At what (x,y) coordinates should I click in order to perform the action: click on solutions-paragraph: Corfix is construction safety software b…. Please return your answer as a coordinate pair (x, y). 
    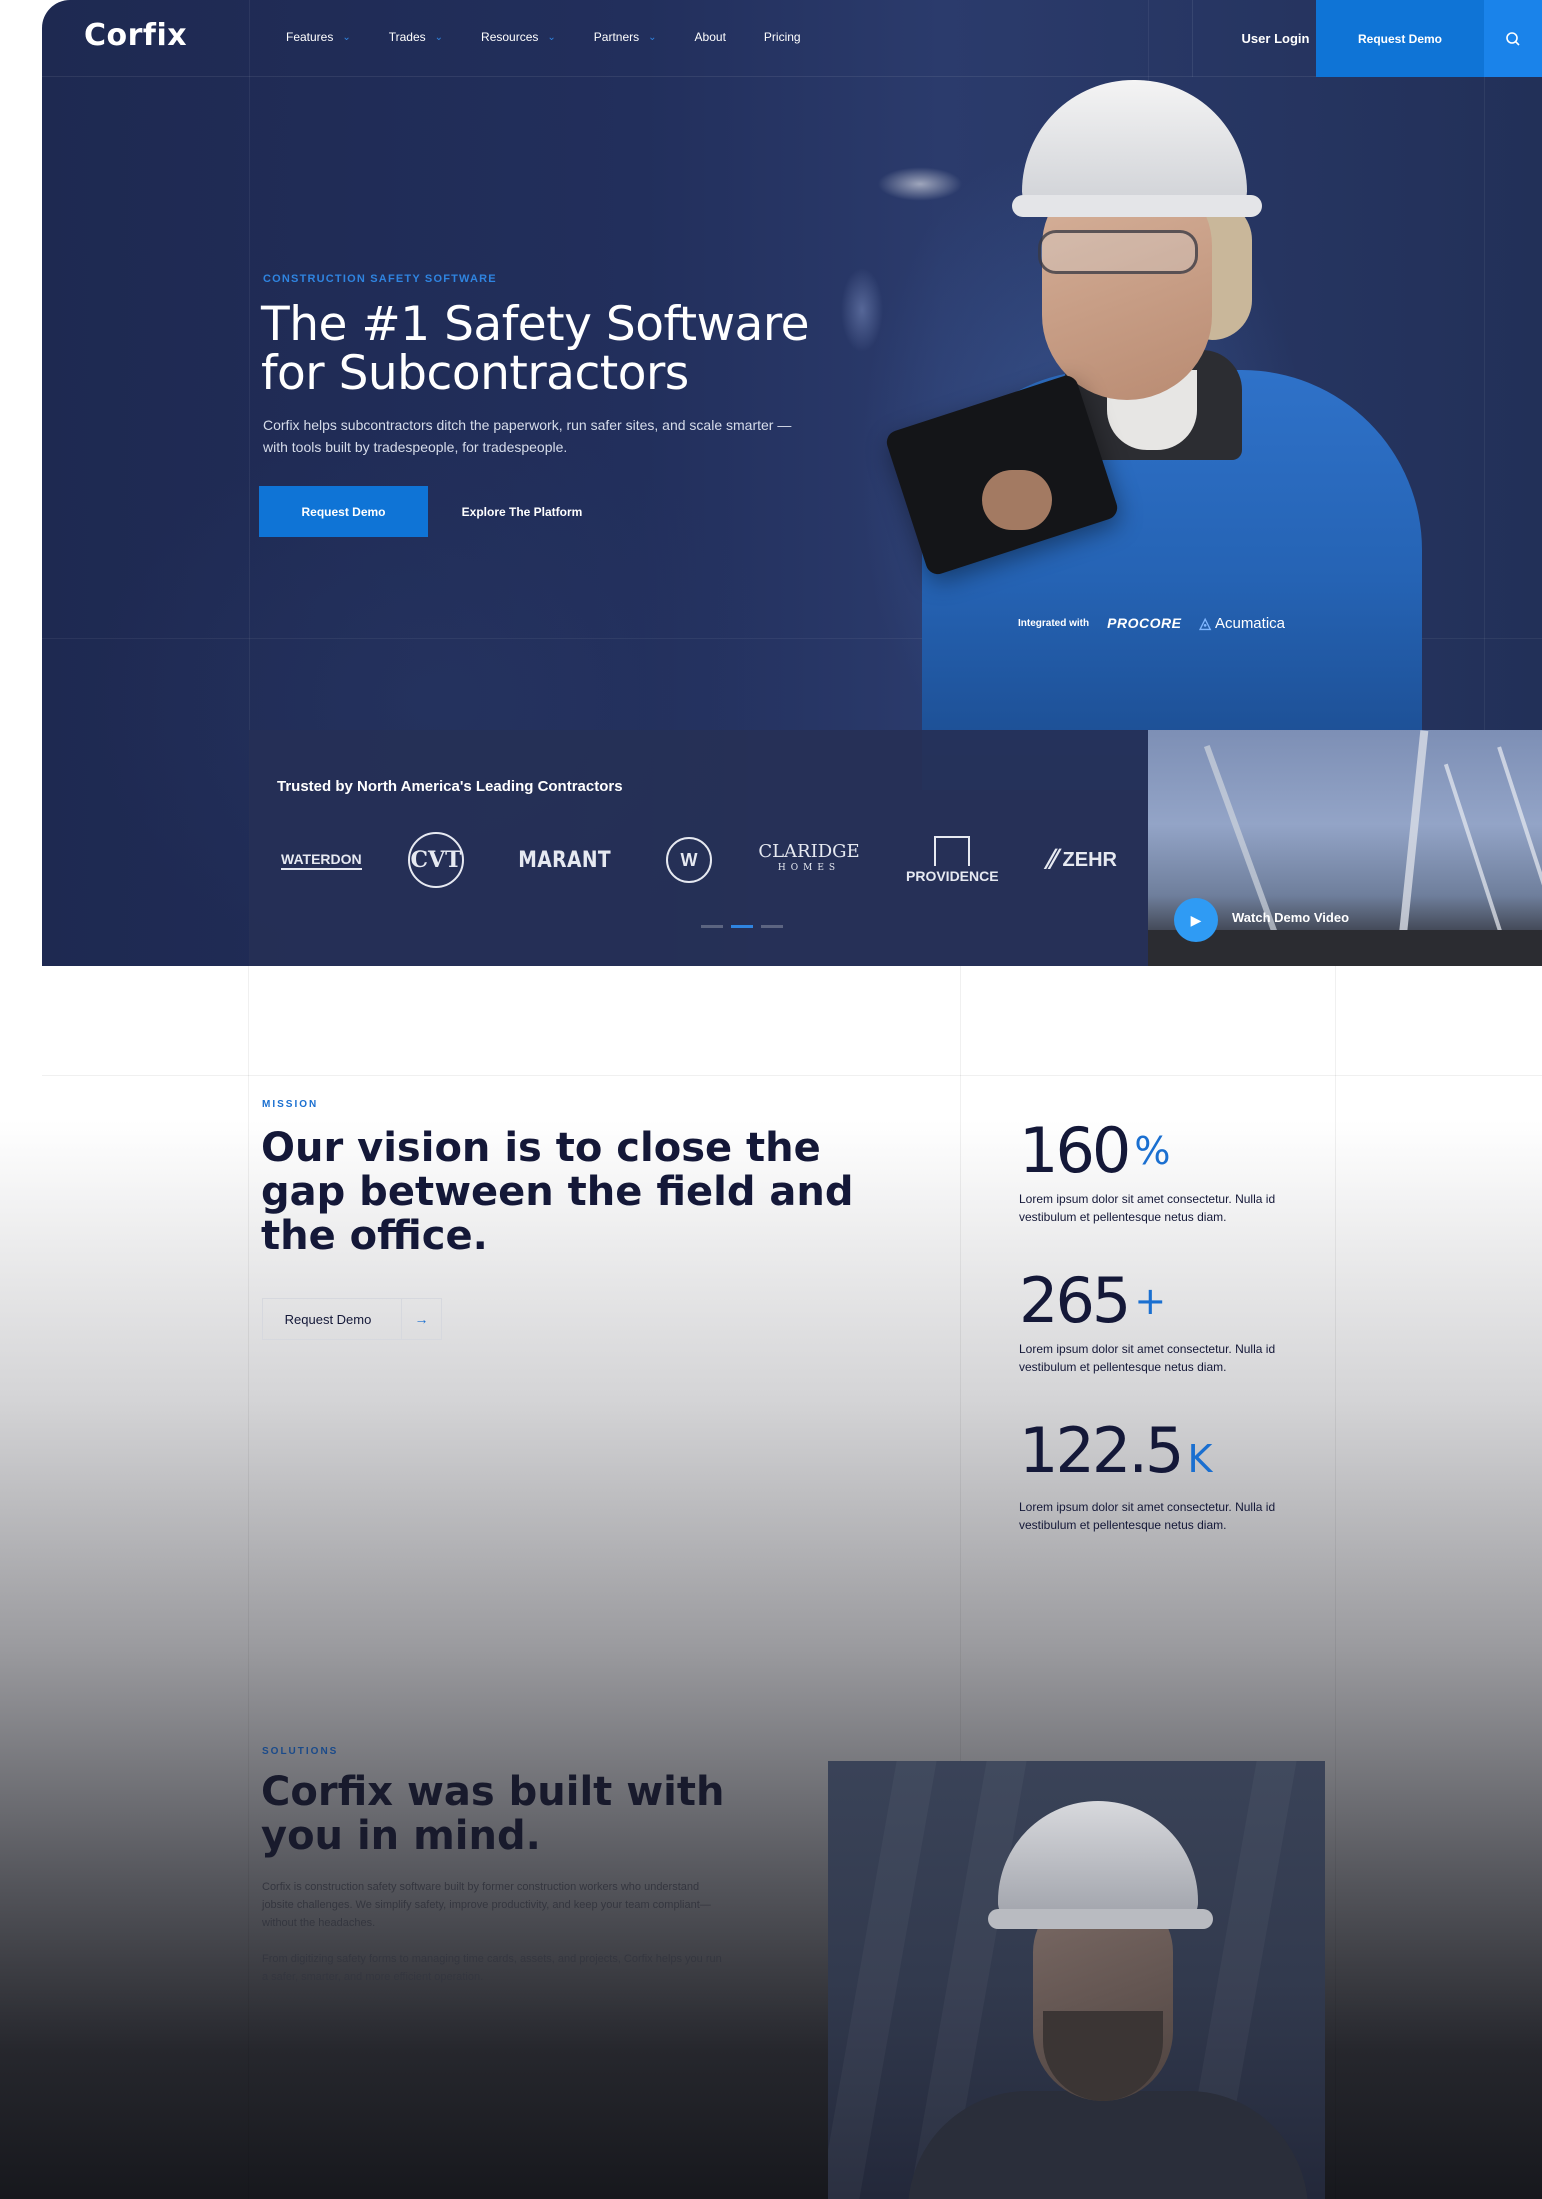
    Looking at the image, I should click on (486, 1905).